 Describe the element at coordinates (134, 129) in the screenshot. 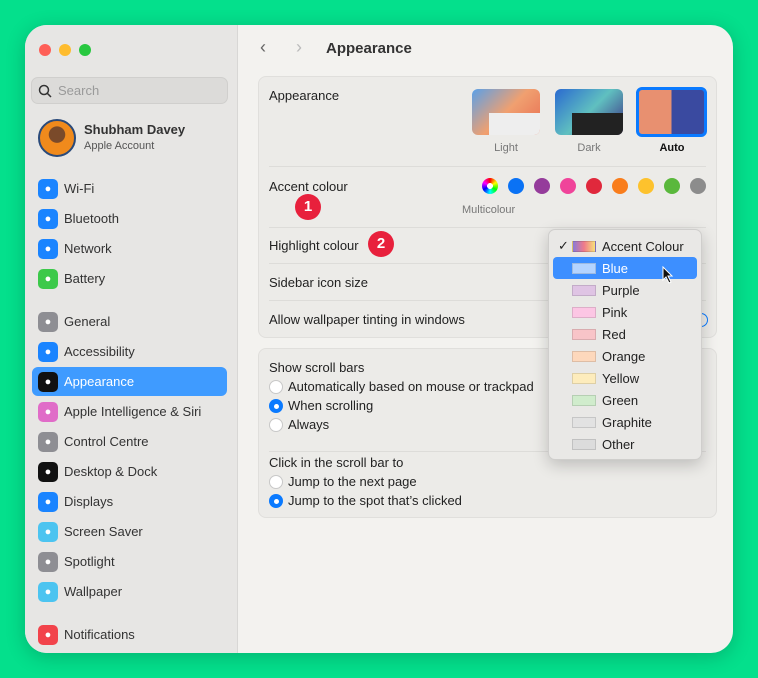

I see `user-name: Shubham Davey` at that location.